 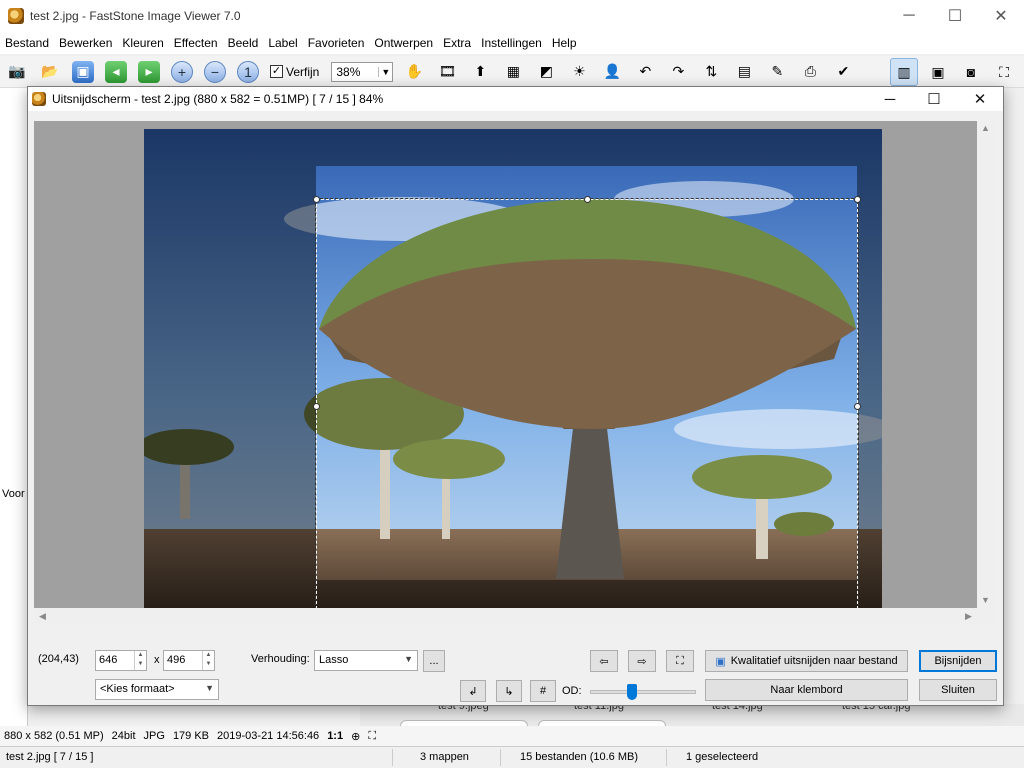 What do you see at coordinates (777, 72) in the screenshot?
I see `draw-icon: ✎` at bounding box center [777, 72].